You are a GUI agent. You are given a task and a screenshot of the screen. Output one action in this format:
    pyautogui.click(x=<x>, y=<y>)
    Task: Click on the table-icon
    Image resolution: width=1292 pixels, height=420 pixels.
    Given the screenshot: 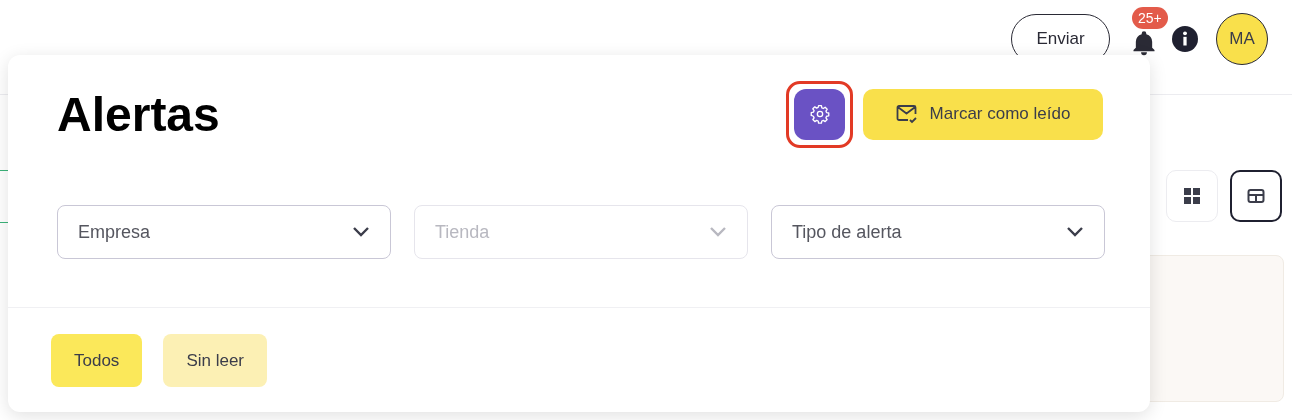 What is the action you would take?
    pyautogui.click(x=1256, y=196)
    